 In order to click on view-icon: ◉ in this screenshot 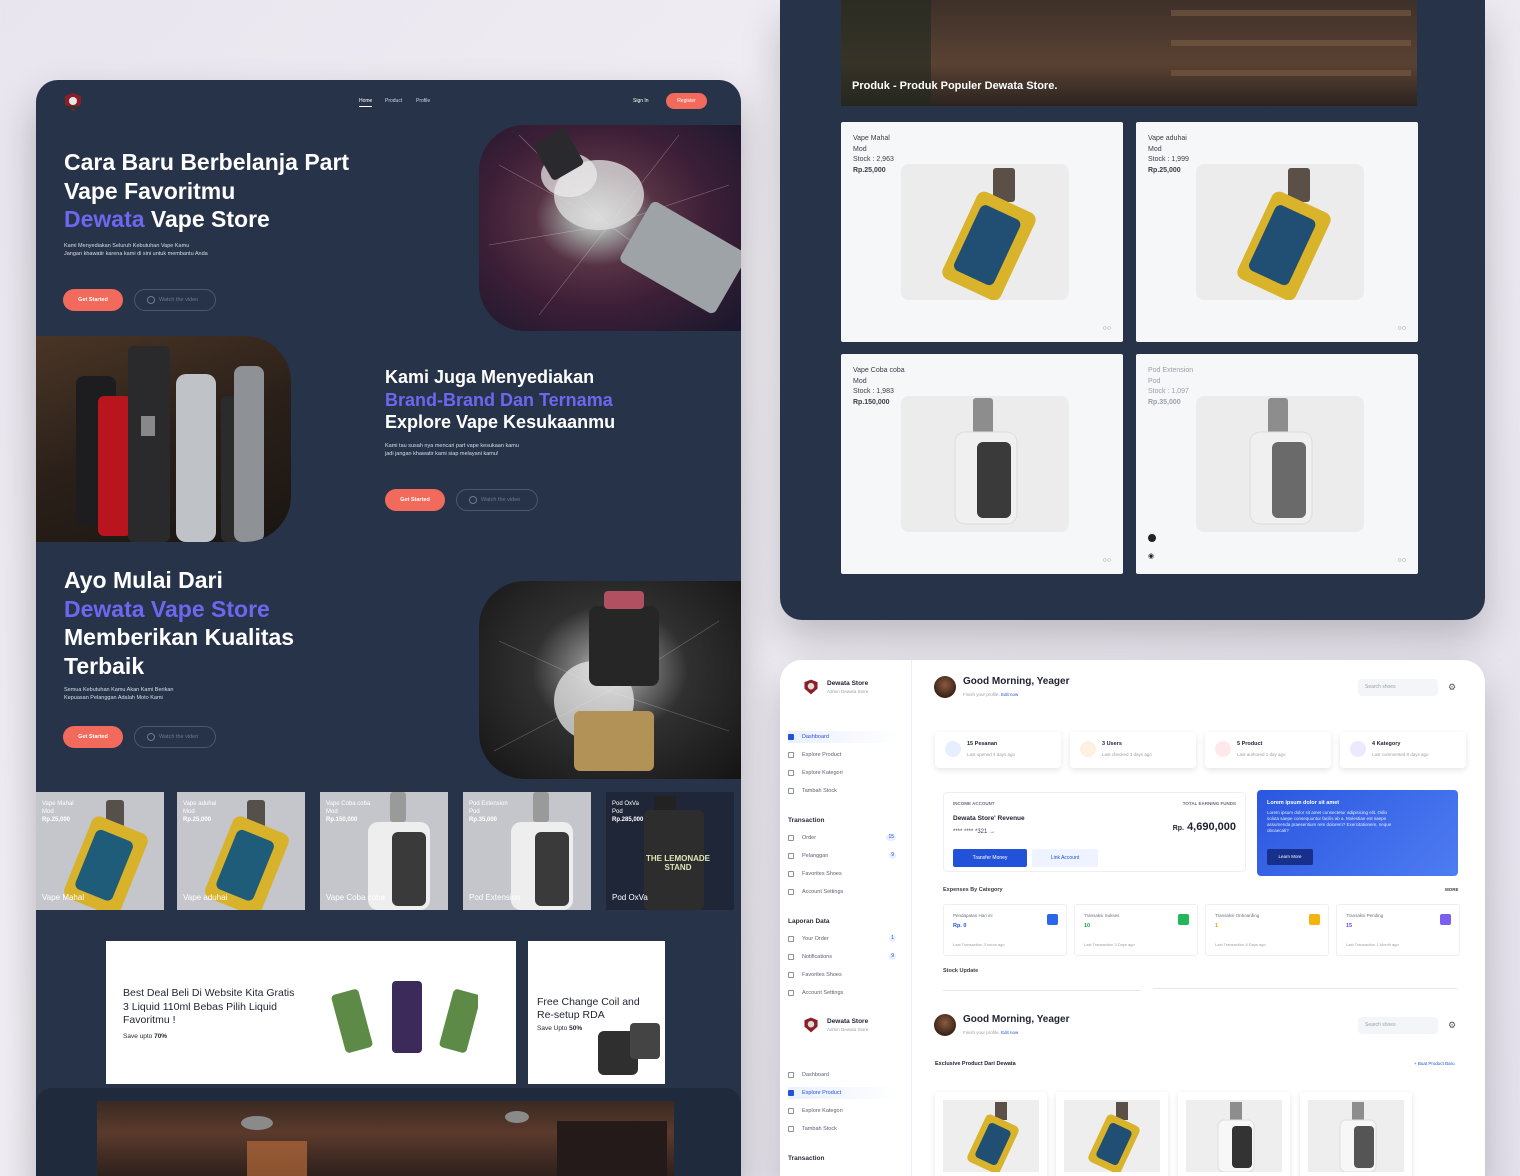, I will do `click(1151, 556)`.